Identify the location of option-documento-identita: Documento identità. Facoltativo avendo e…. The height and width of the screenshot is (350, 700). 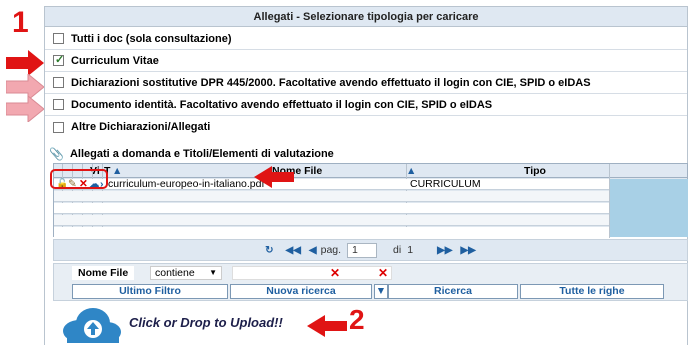
(366, 105).